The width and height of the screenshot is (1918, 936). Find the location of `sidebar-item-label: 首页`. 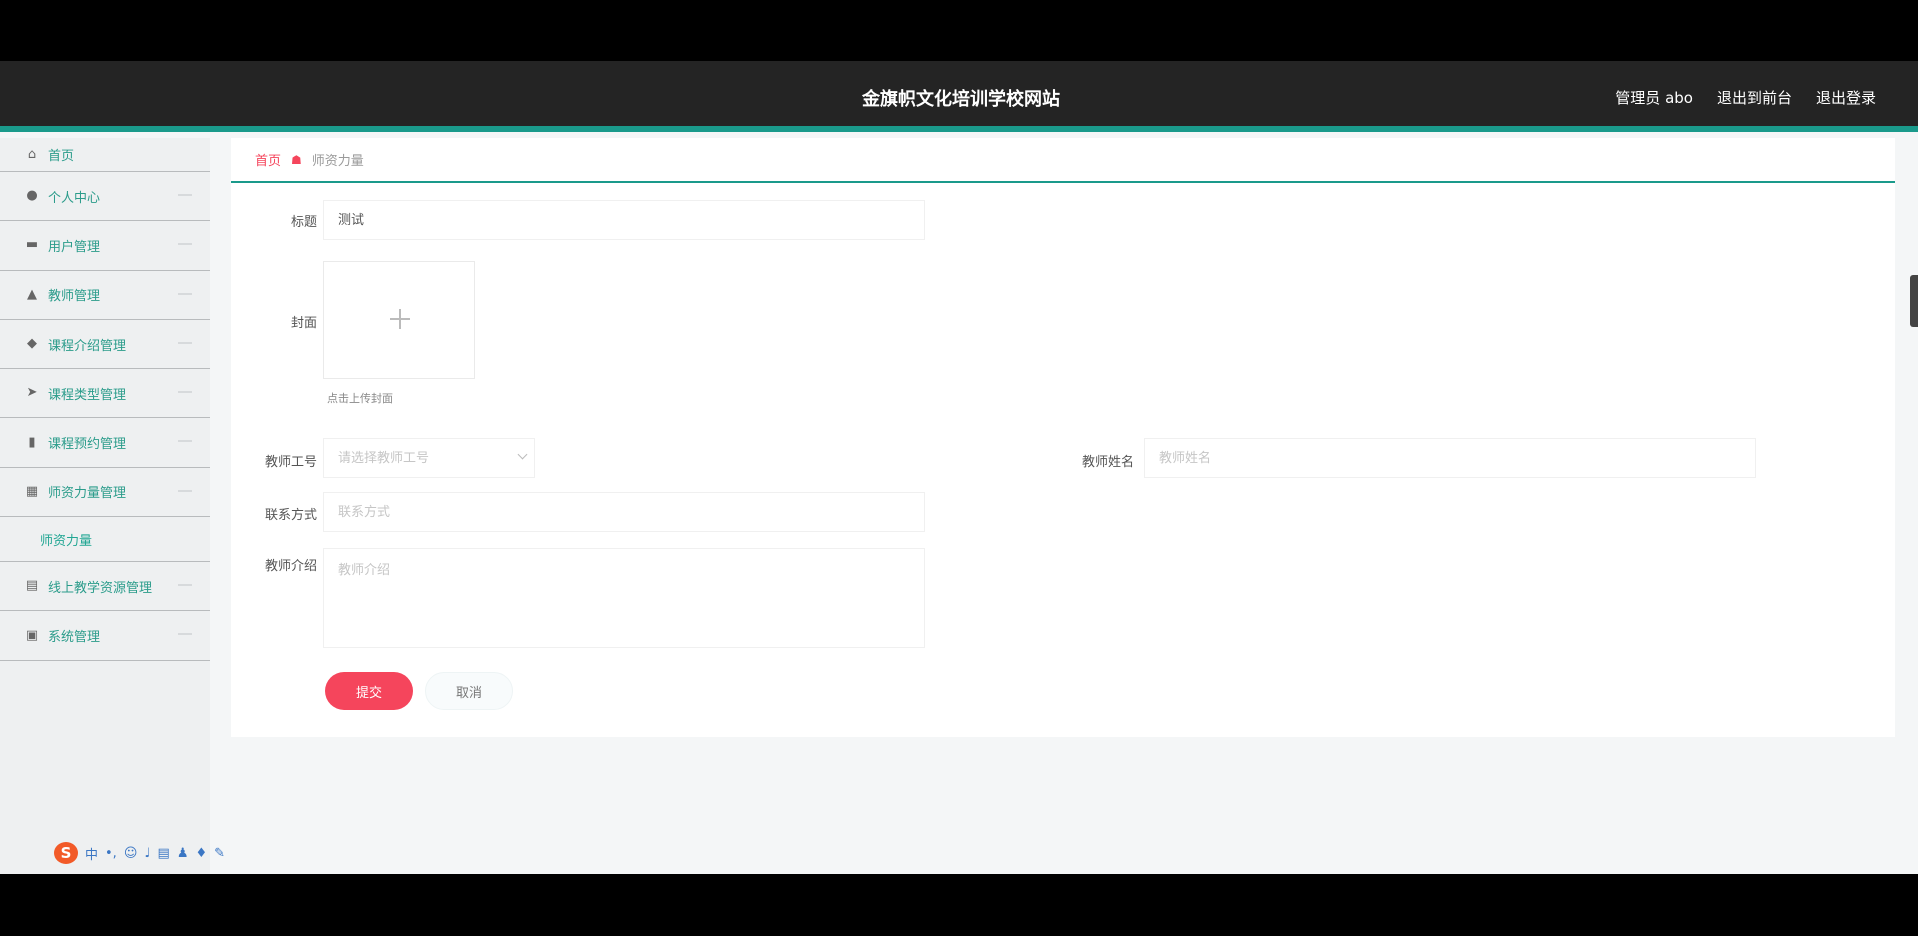

sidebar-item-label: 首页 is located at coordinates (61, 156).